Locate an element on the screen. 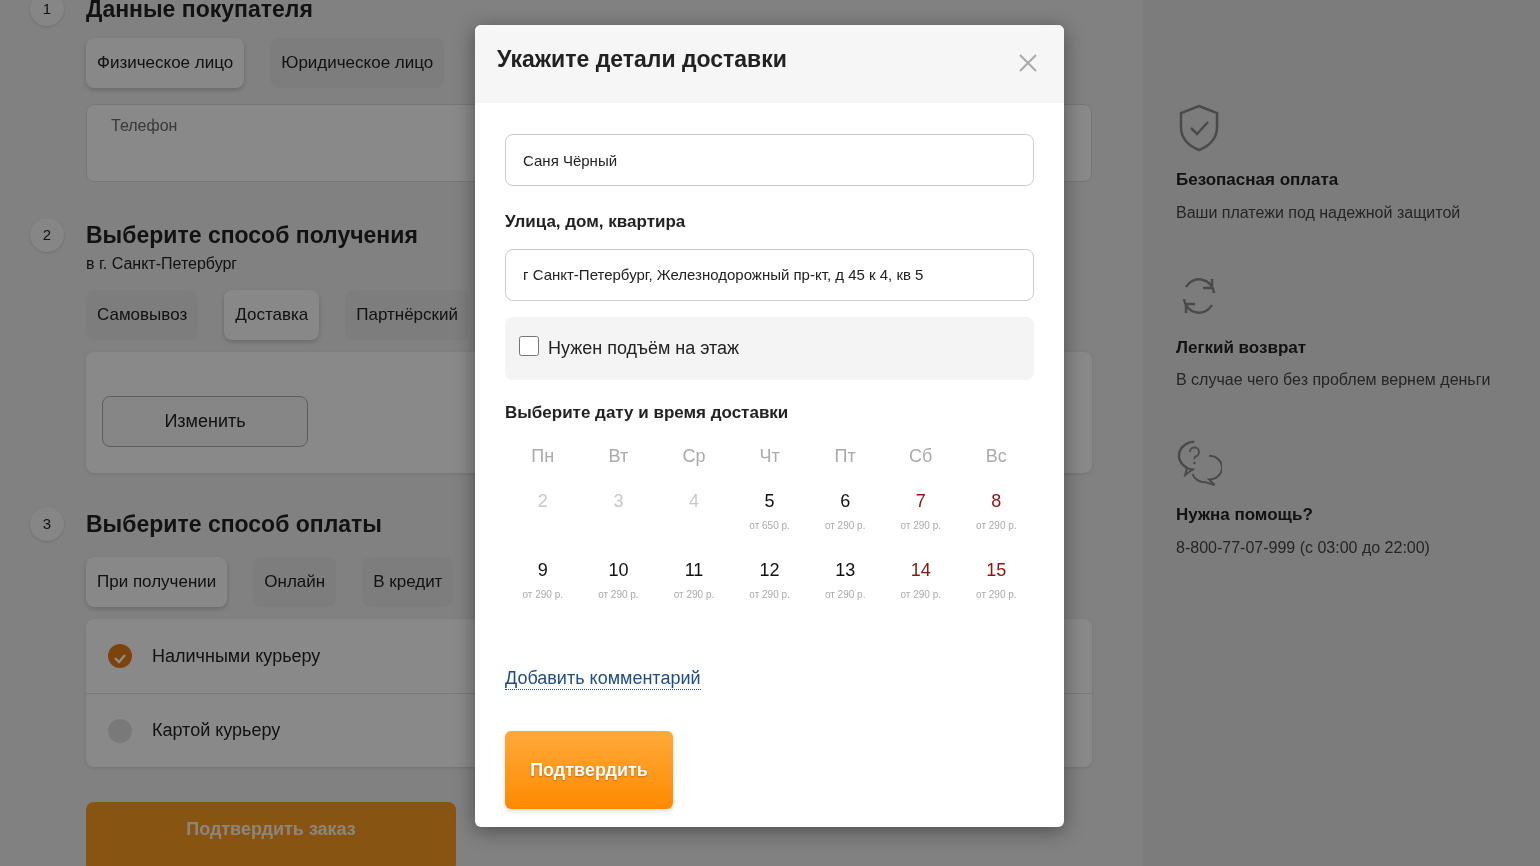 This screenshot has height=866, width=1540. calendar-day: 6 is located at coordinates (845, 501).